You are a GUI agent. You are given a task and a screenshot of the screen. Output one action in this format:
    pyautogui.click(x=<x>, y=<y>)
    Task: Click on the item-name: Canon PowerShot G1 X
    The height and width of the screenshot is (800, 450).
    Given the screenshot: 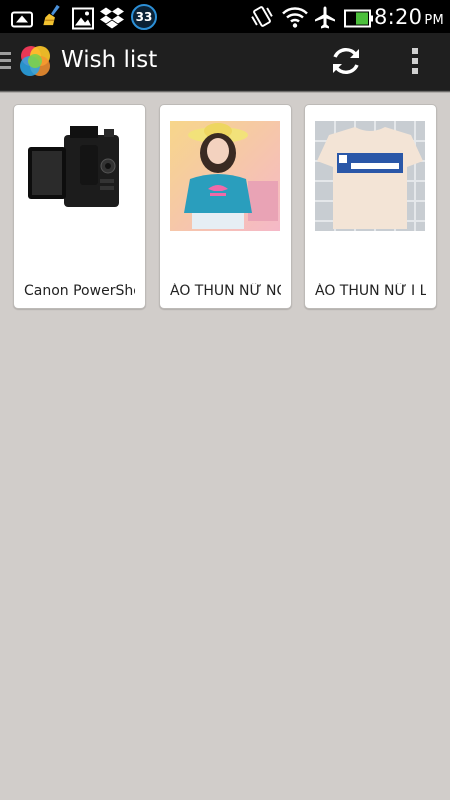 What is the action you would take?
    pyautogui.click(x=79, y=291)
    